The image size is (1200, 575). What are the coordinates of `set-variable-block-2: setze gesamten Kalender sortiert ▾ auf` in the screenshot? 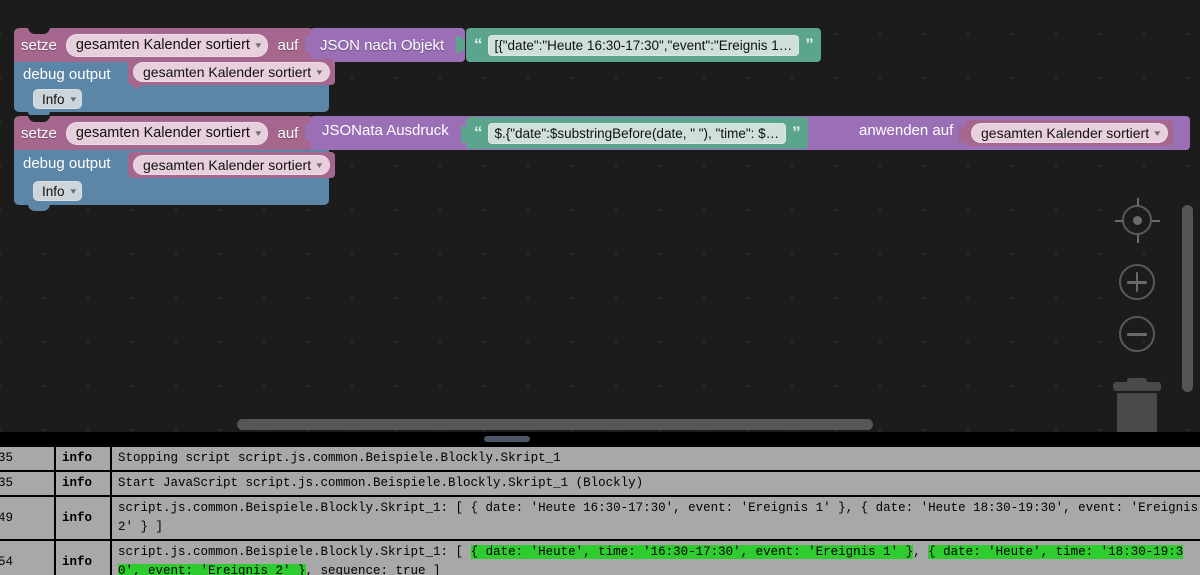 It's located at (164, 132).